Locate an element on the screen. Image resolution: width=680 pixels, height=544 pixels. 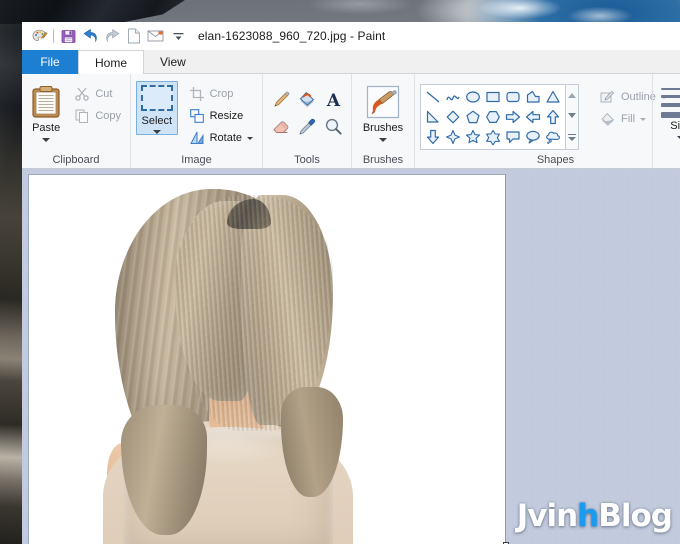
shape-cloud-callout is located at coordinates (553, 137).